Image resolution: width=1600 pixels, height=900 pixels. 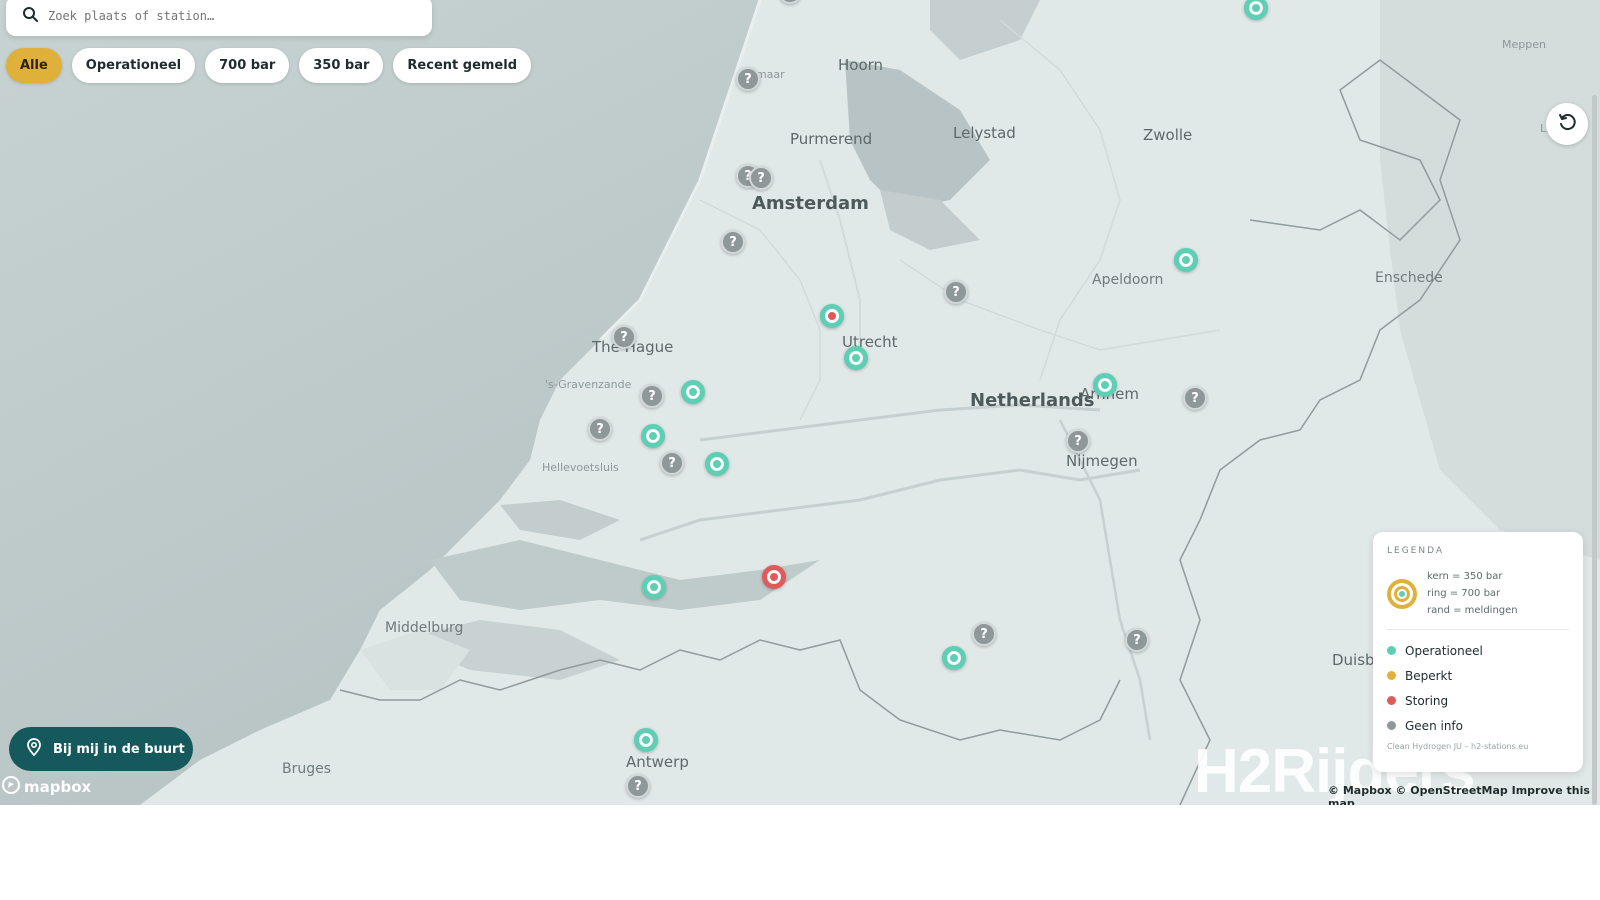 I want to click on place-label: Purmerend, so click(x=831, y=139).